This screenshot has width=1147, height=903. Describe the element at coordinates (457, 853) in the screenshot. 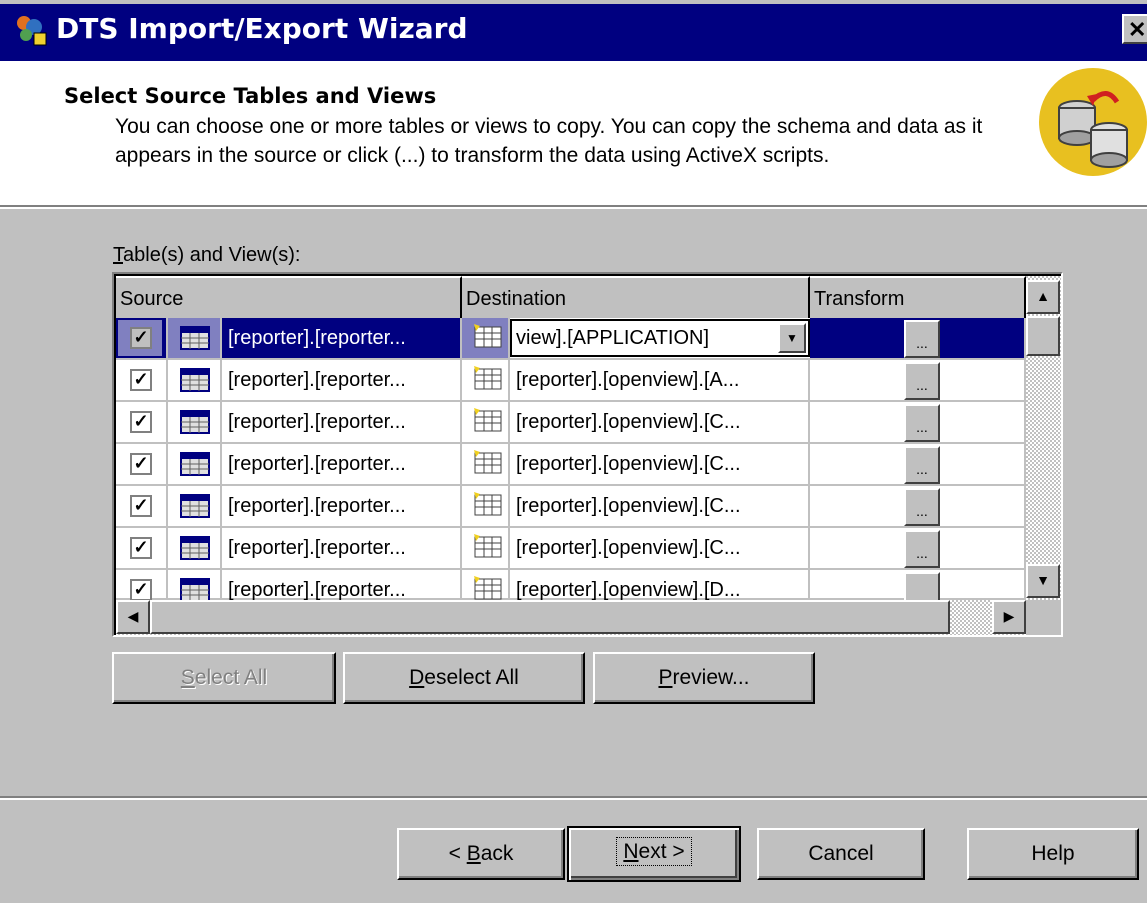

I see `back-prefix: <` at that location.